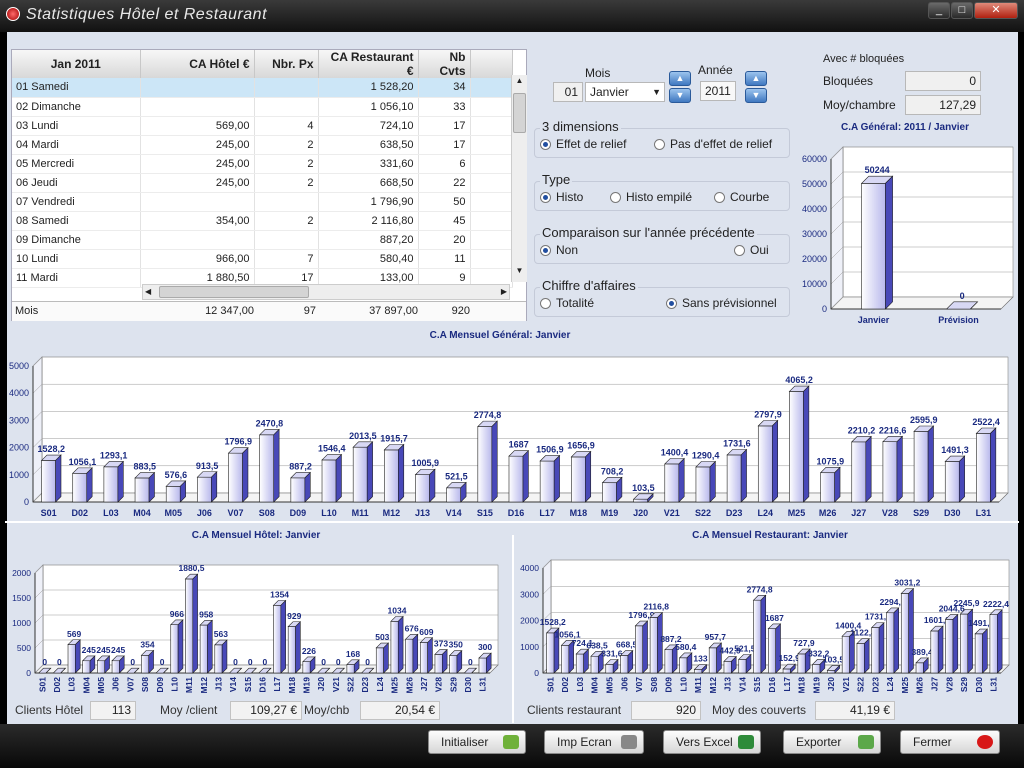  Describe the element at coordinates (565, 685) in the screenshot. I see `x-tick-label: D02` at that location.